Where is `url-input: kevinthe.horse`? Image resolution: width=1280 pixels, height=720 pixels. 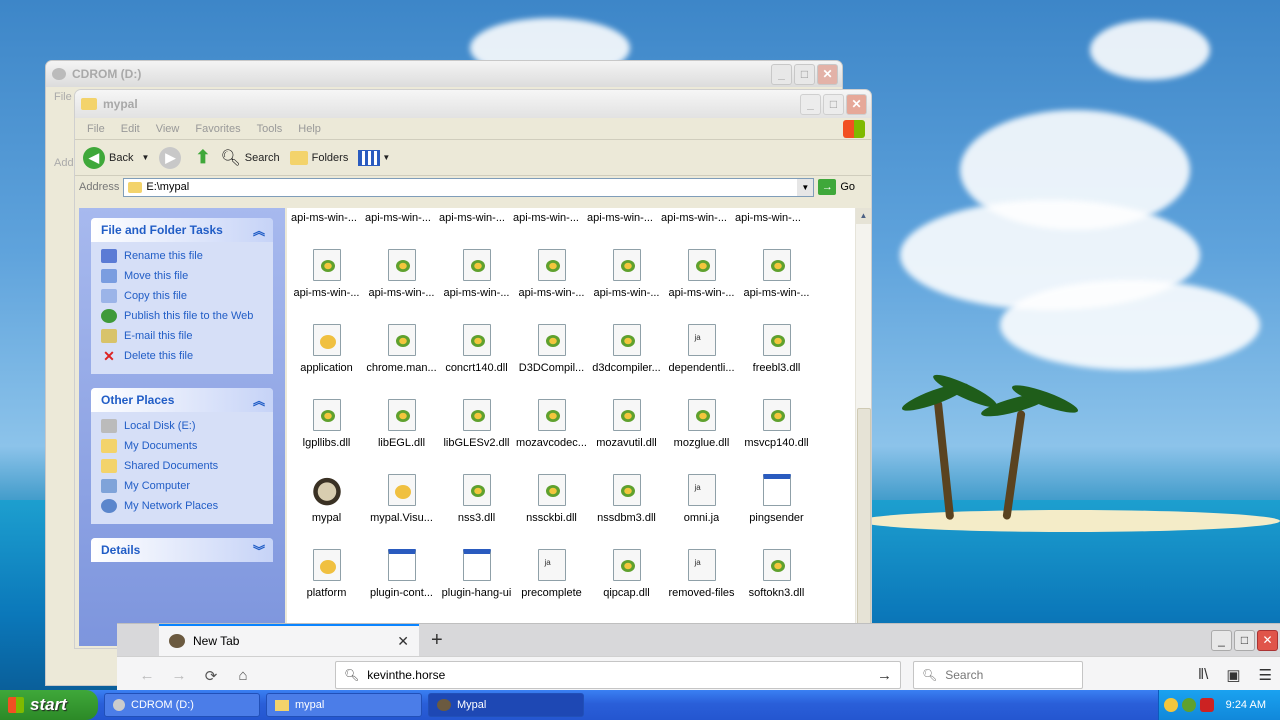 url-input: kevinthe.horse is located at coordinates (406, 675).